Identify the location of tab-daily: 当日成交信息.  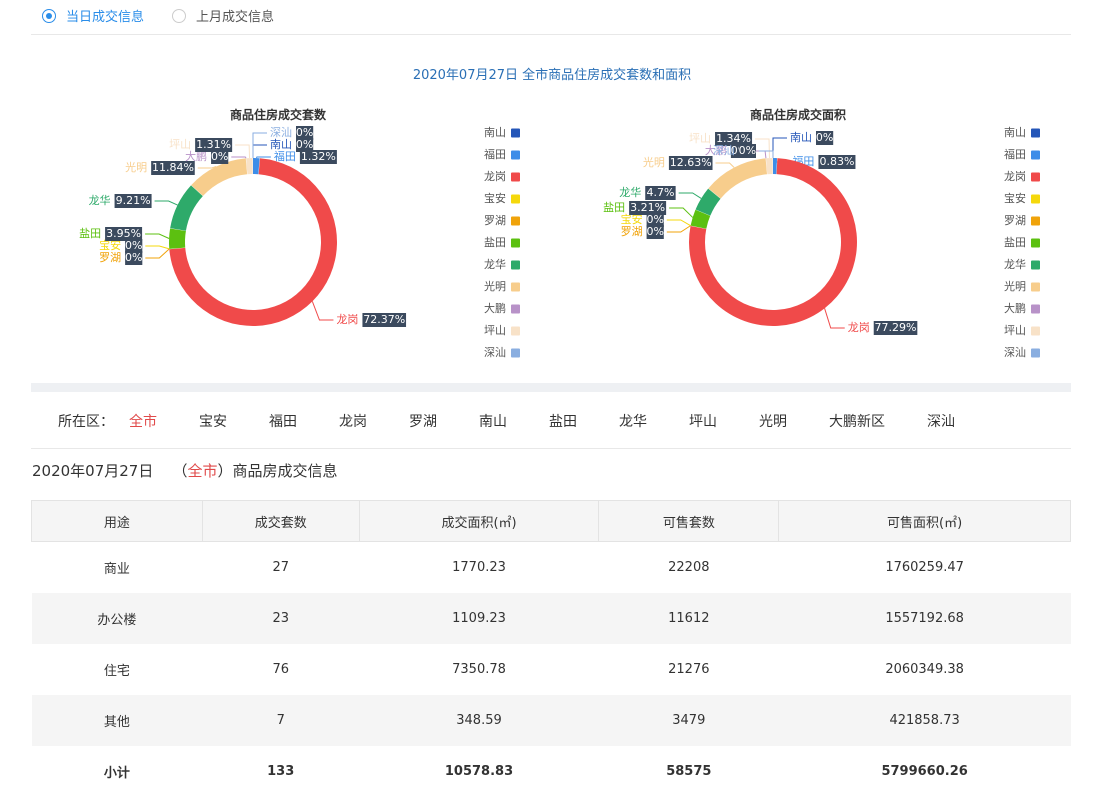
(93, 15).